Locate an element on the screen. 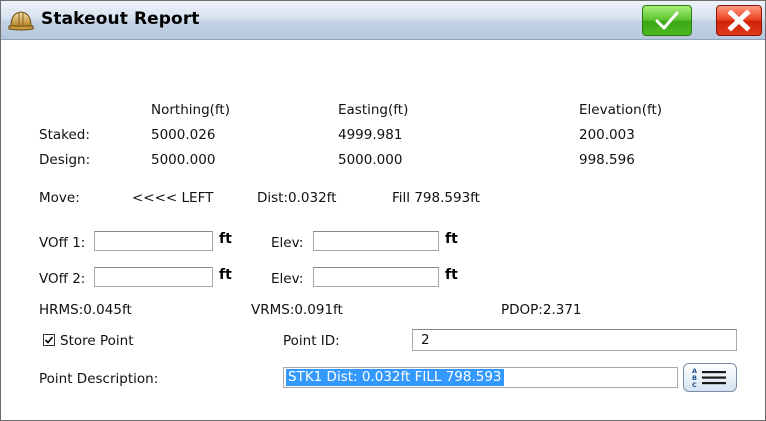 The width and height of the screenshot is (766, 421). svg-text: C is located at coordinates (694, 385).